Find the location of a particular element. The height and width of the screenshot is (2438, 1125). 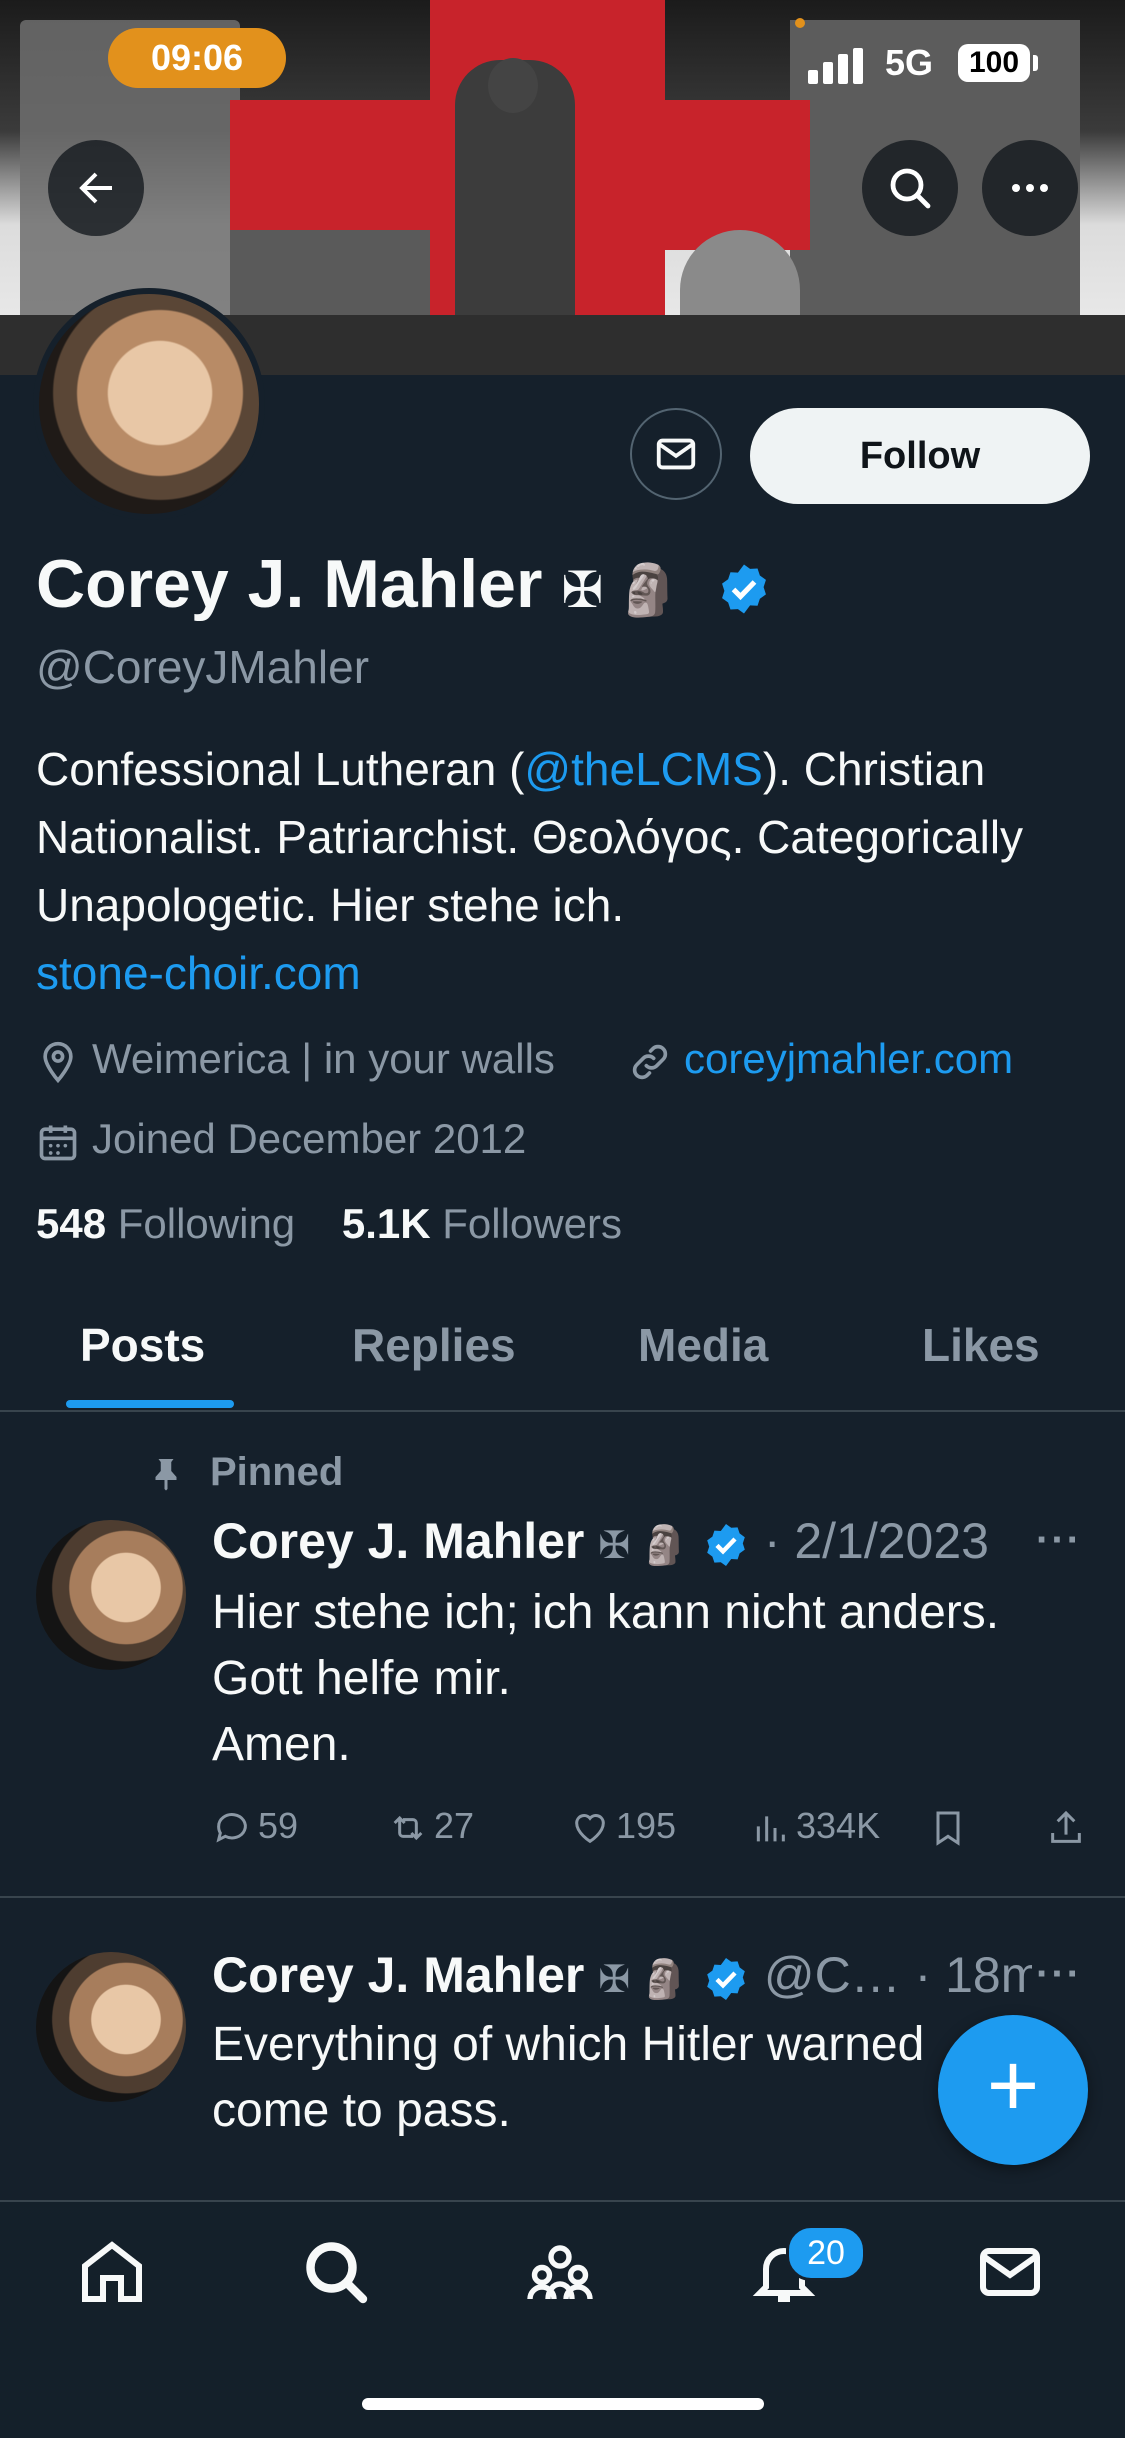

message-button is located at coordinates (676, 454).